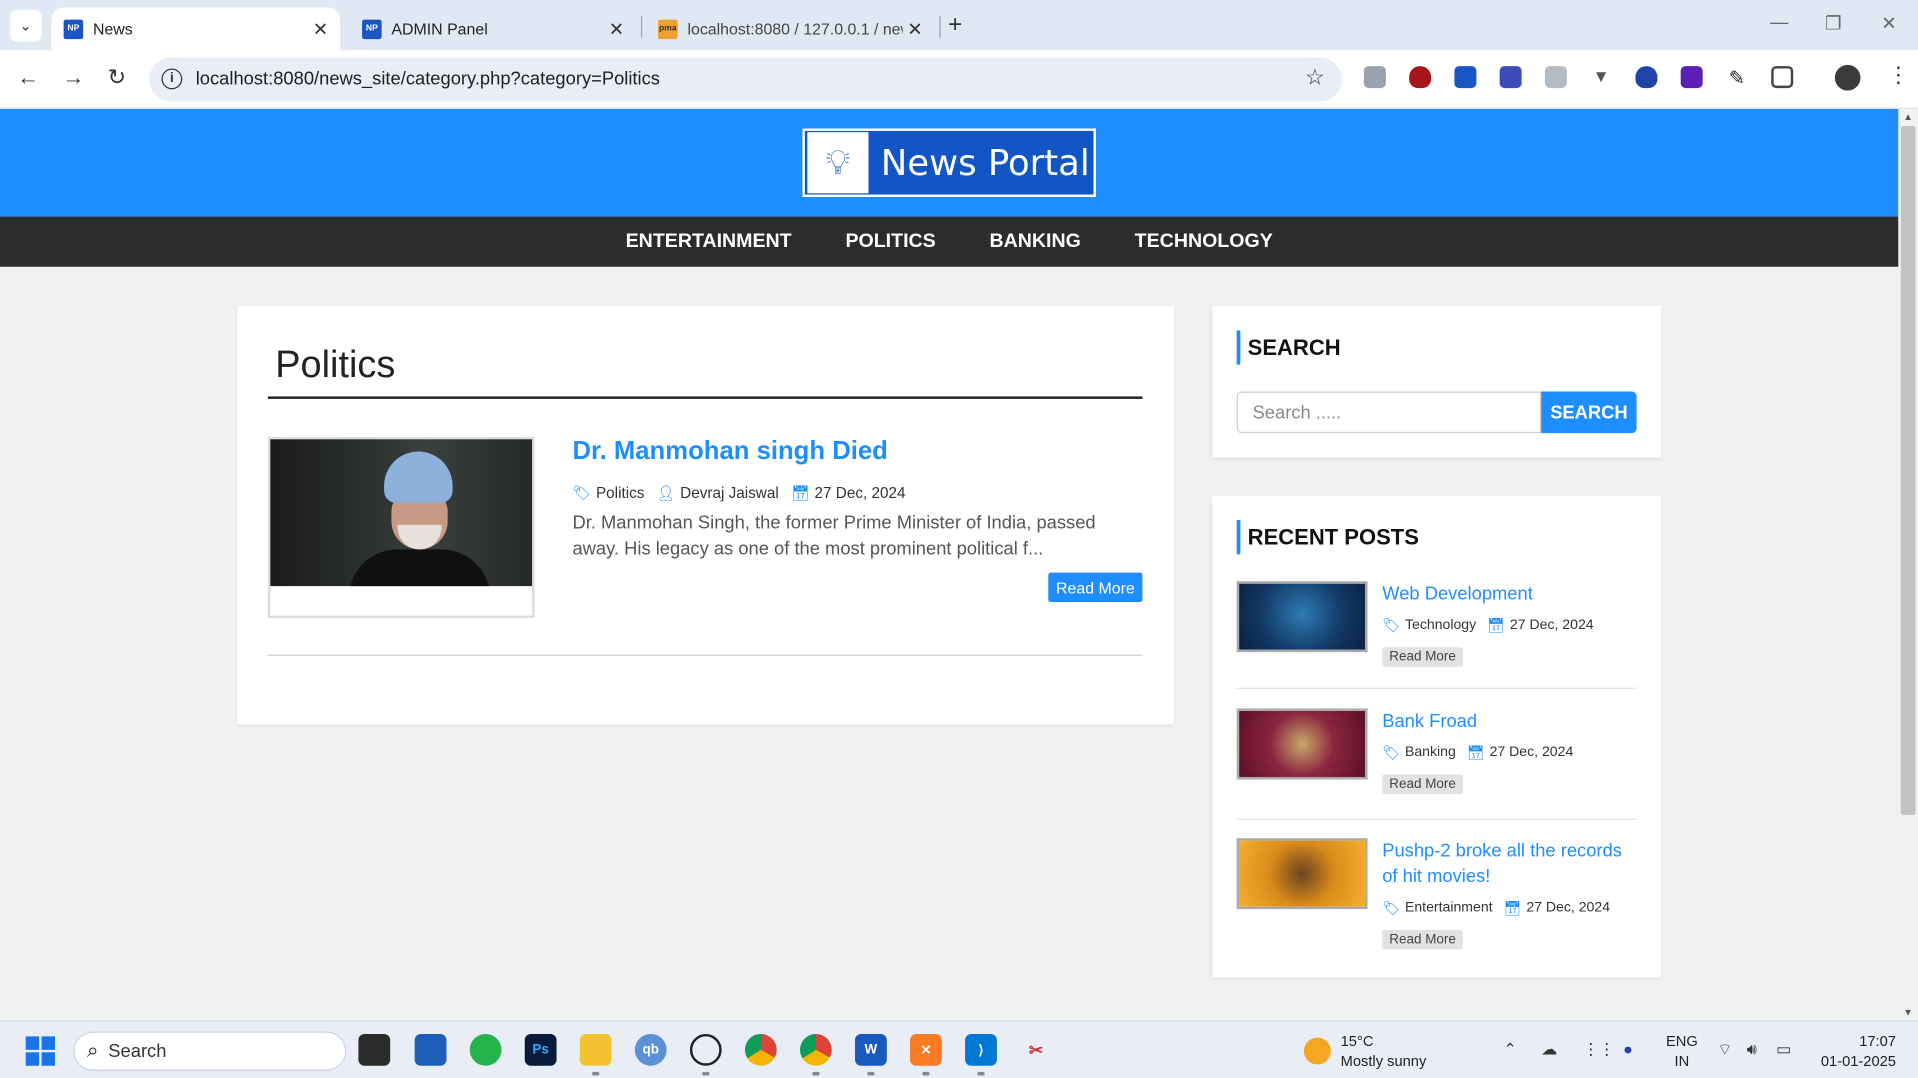  Describe the element at coordinates (595, 1049) in the screenshot. I see `file-explorer-icon` at that location.